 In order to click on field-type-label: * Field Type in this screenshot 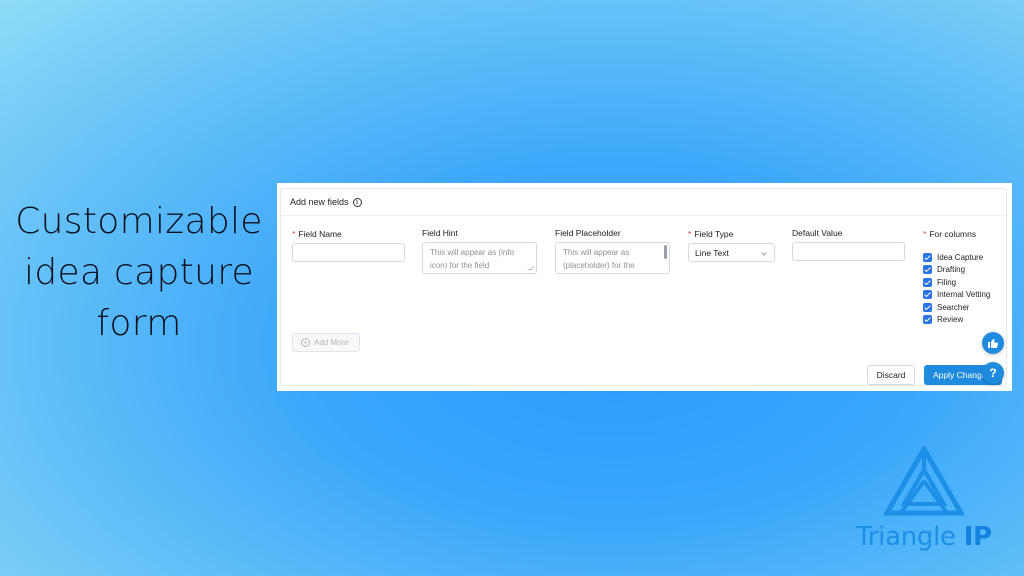, I will do `click(711, 234)`.